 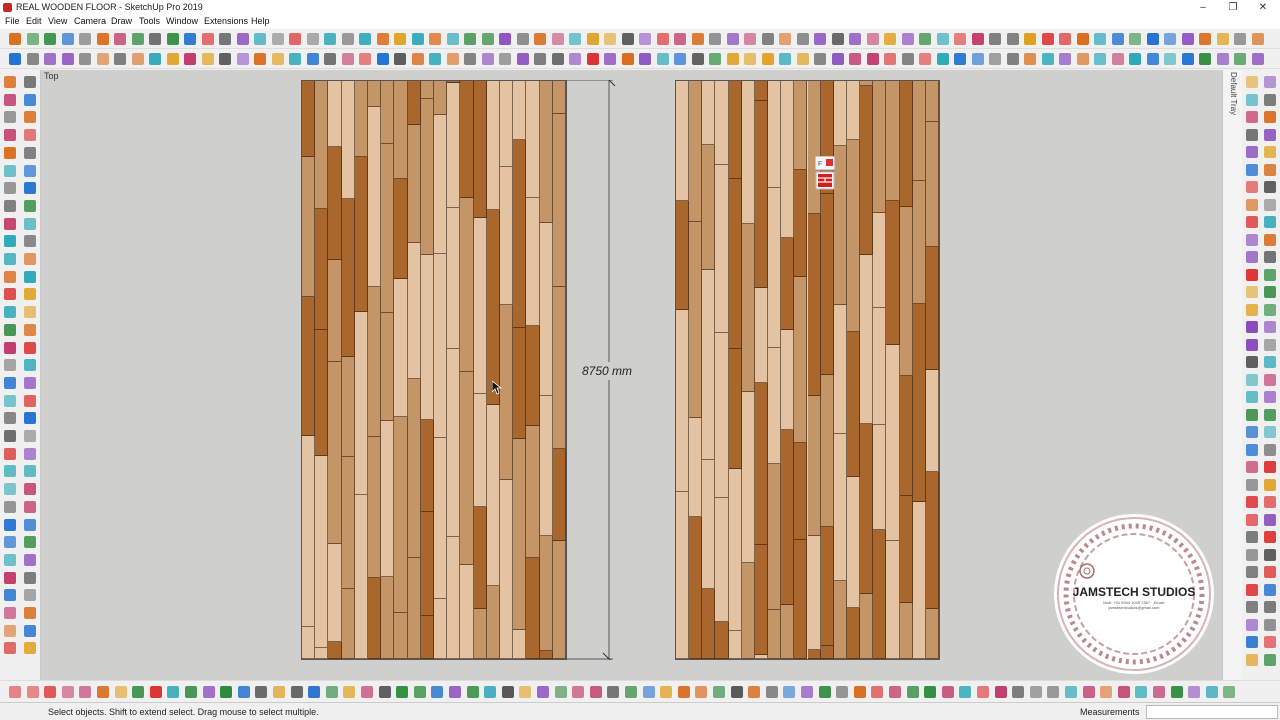 What do you see at coordinates (1203, 7) in the screenshot?
I see `minimize-button: –` at bounding box center [1203, 7].